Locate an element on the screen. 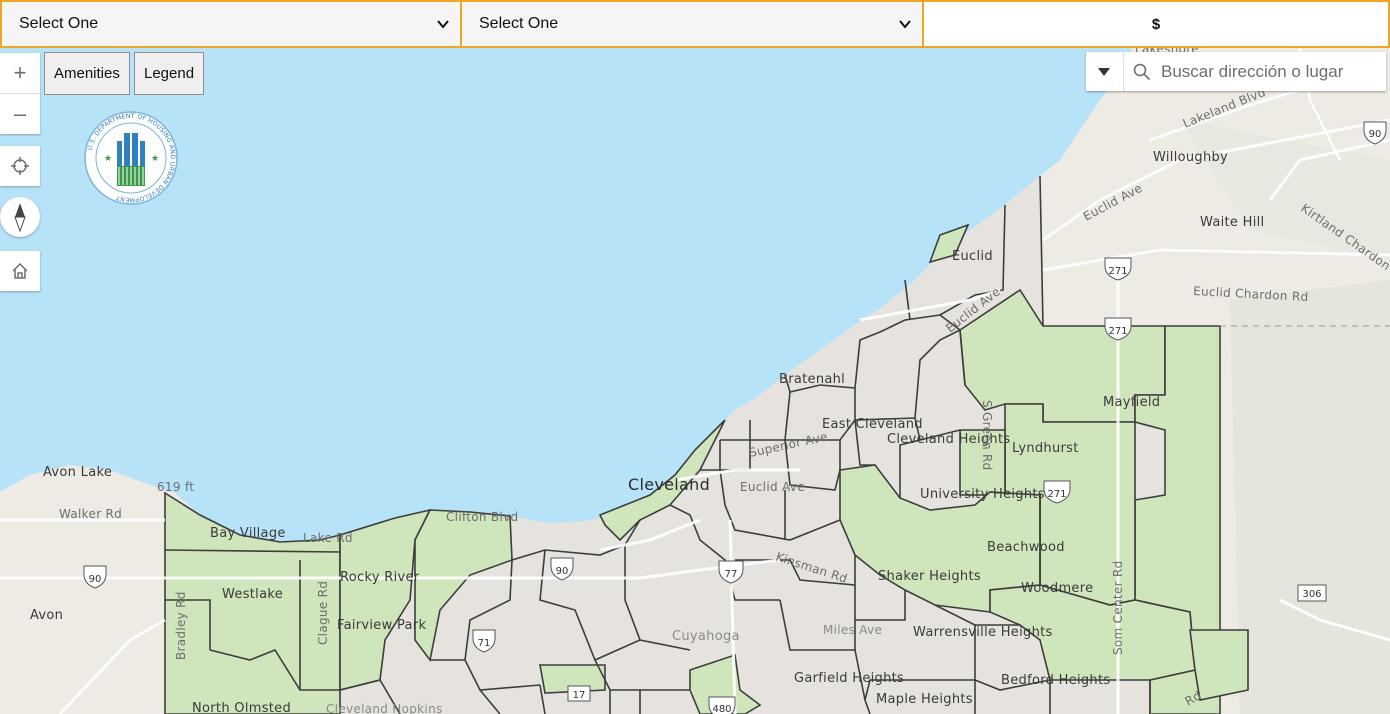 Image resolution: width=1390 pixels, height=714 pixels. shield-77: 77 is located at coordinates (731, 574).